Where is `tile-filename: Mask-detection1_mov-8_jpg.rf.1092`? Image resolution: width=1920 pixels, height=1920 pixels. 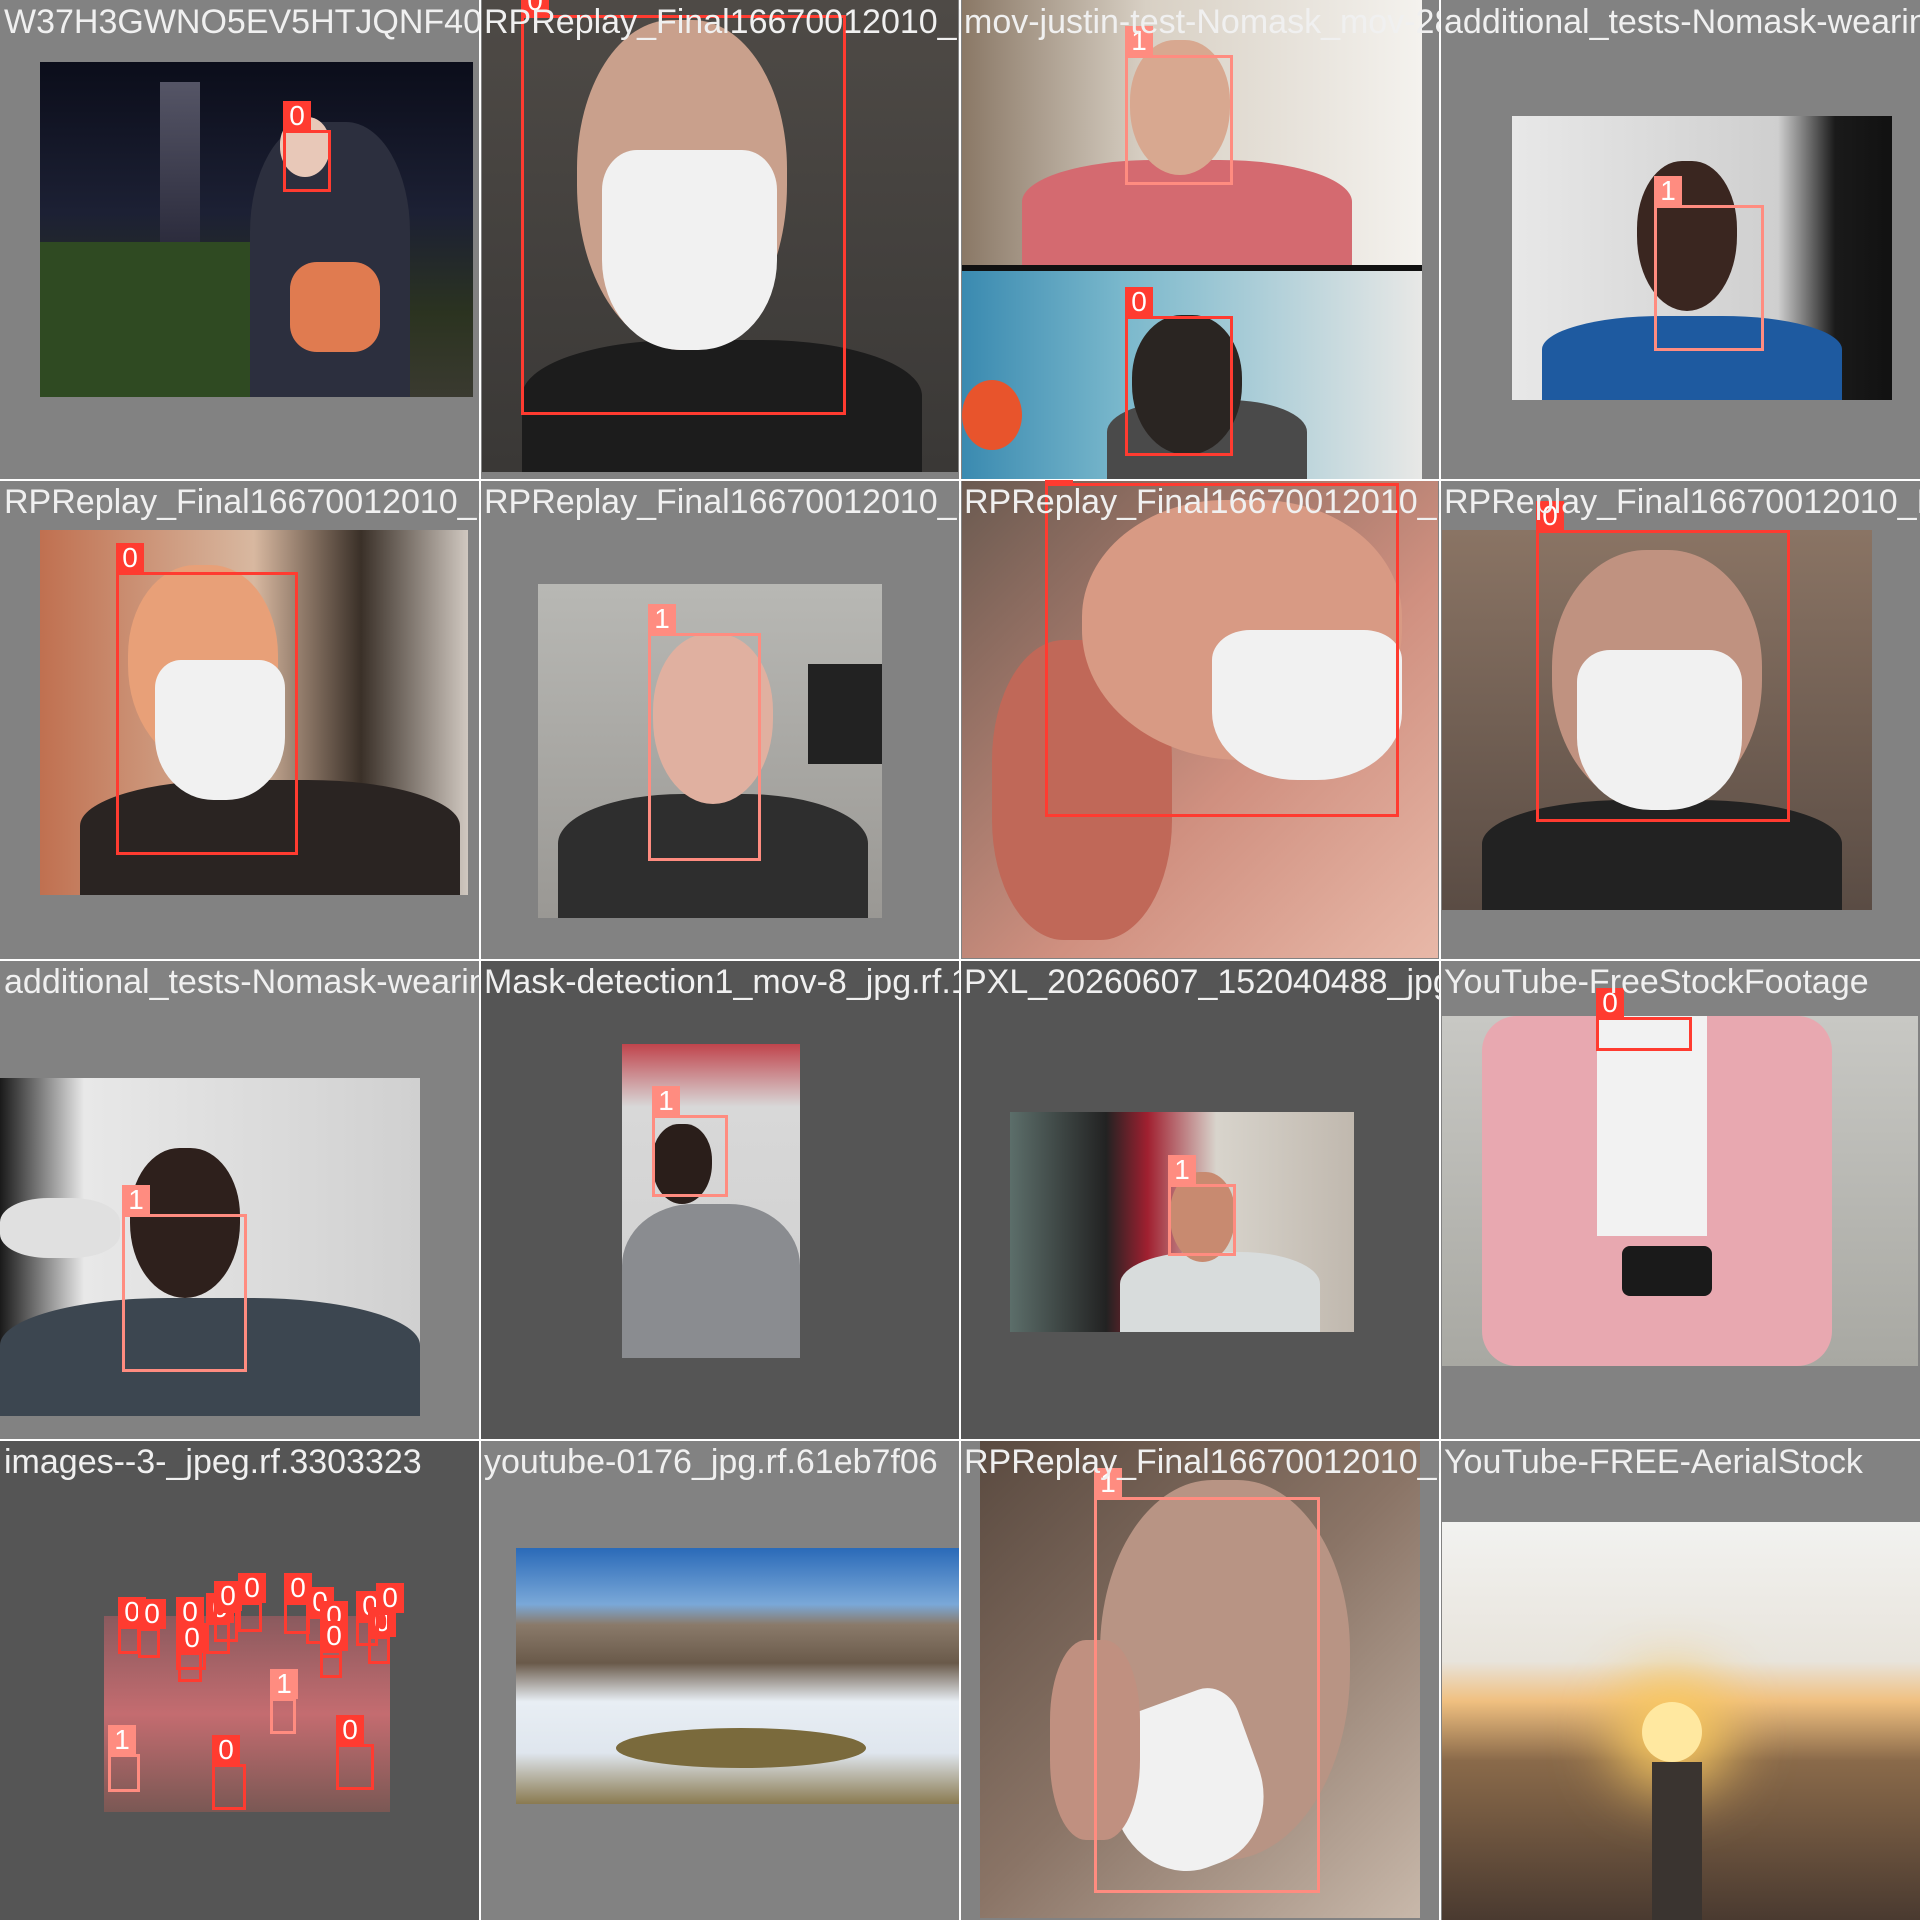
tile-filename: Mask-detection1_mov-8_jpg.rf.1092 is located at coordinates (722, 982).